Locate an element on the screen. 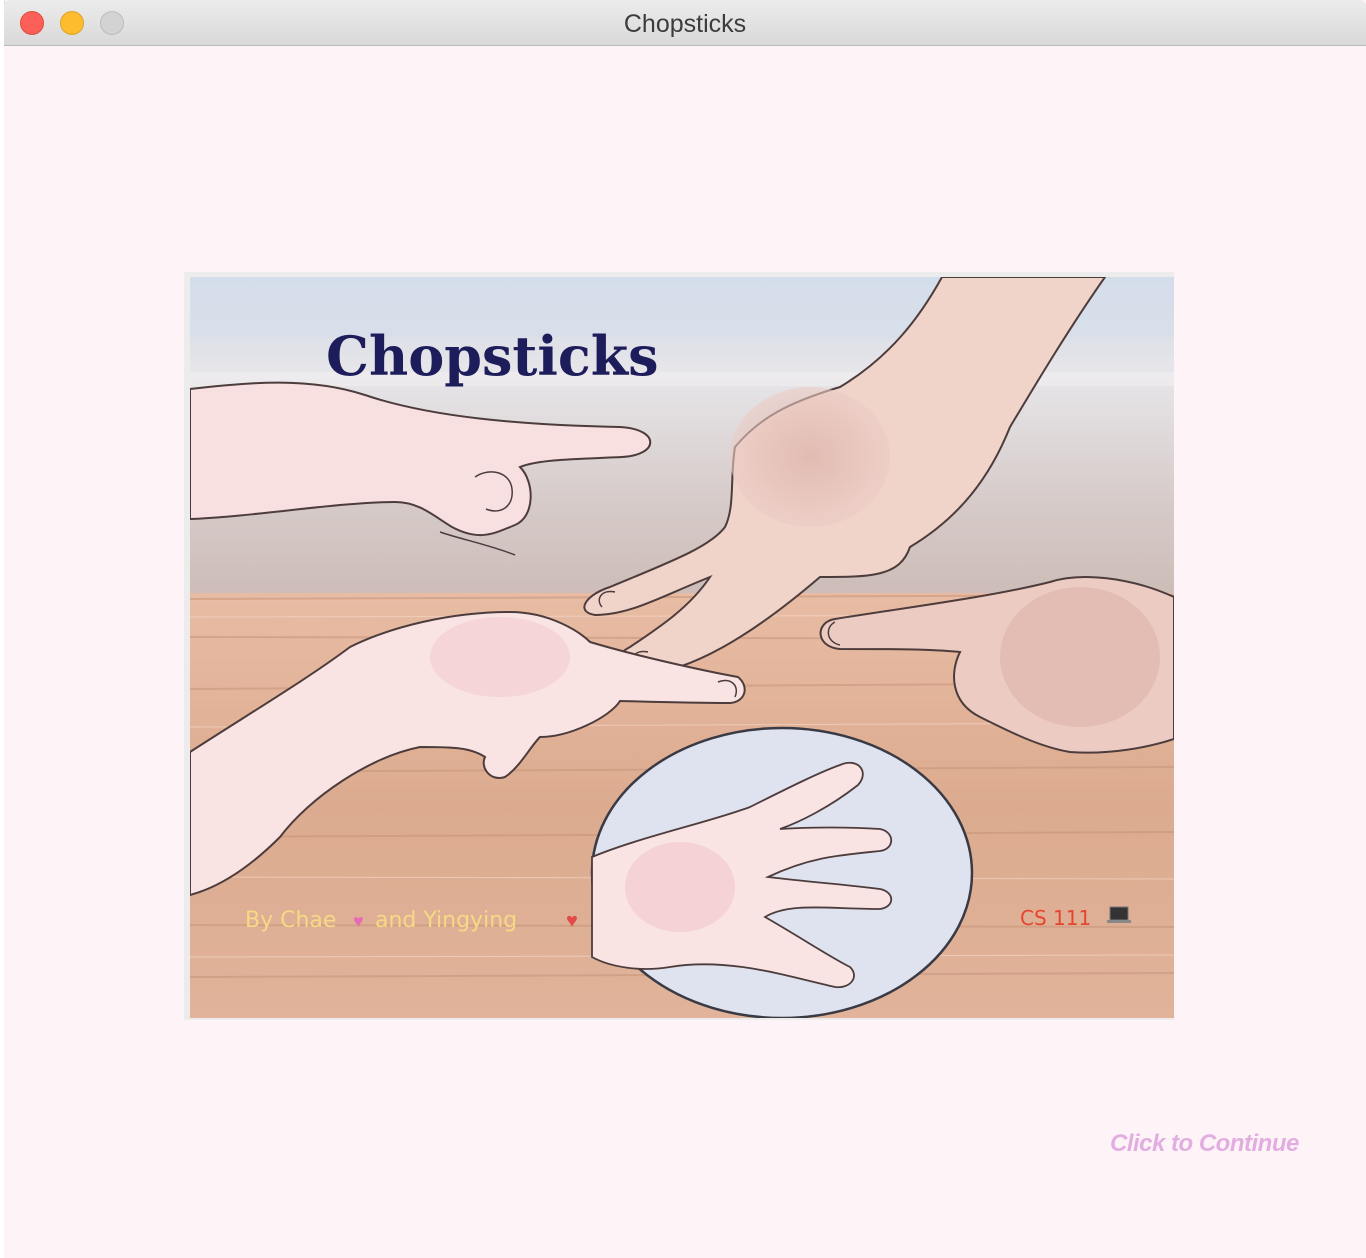  title-bar: Chopsticks is located at coordinates (685, 23).